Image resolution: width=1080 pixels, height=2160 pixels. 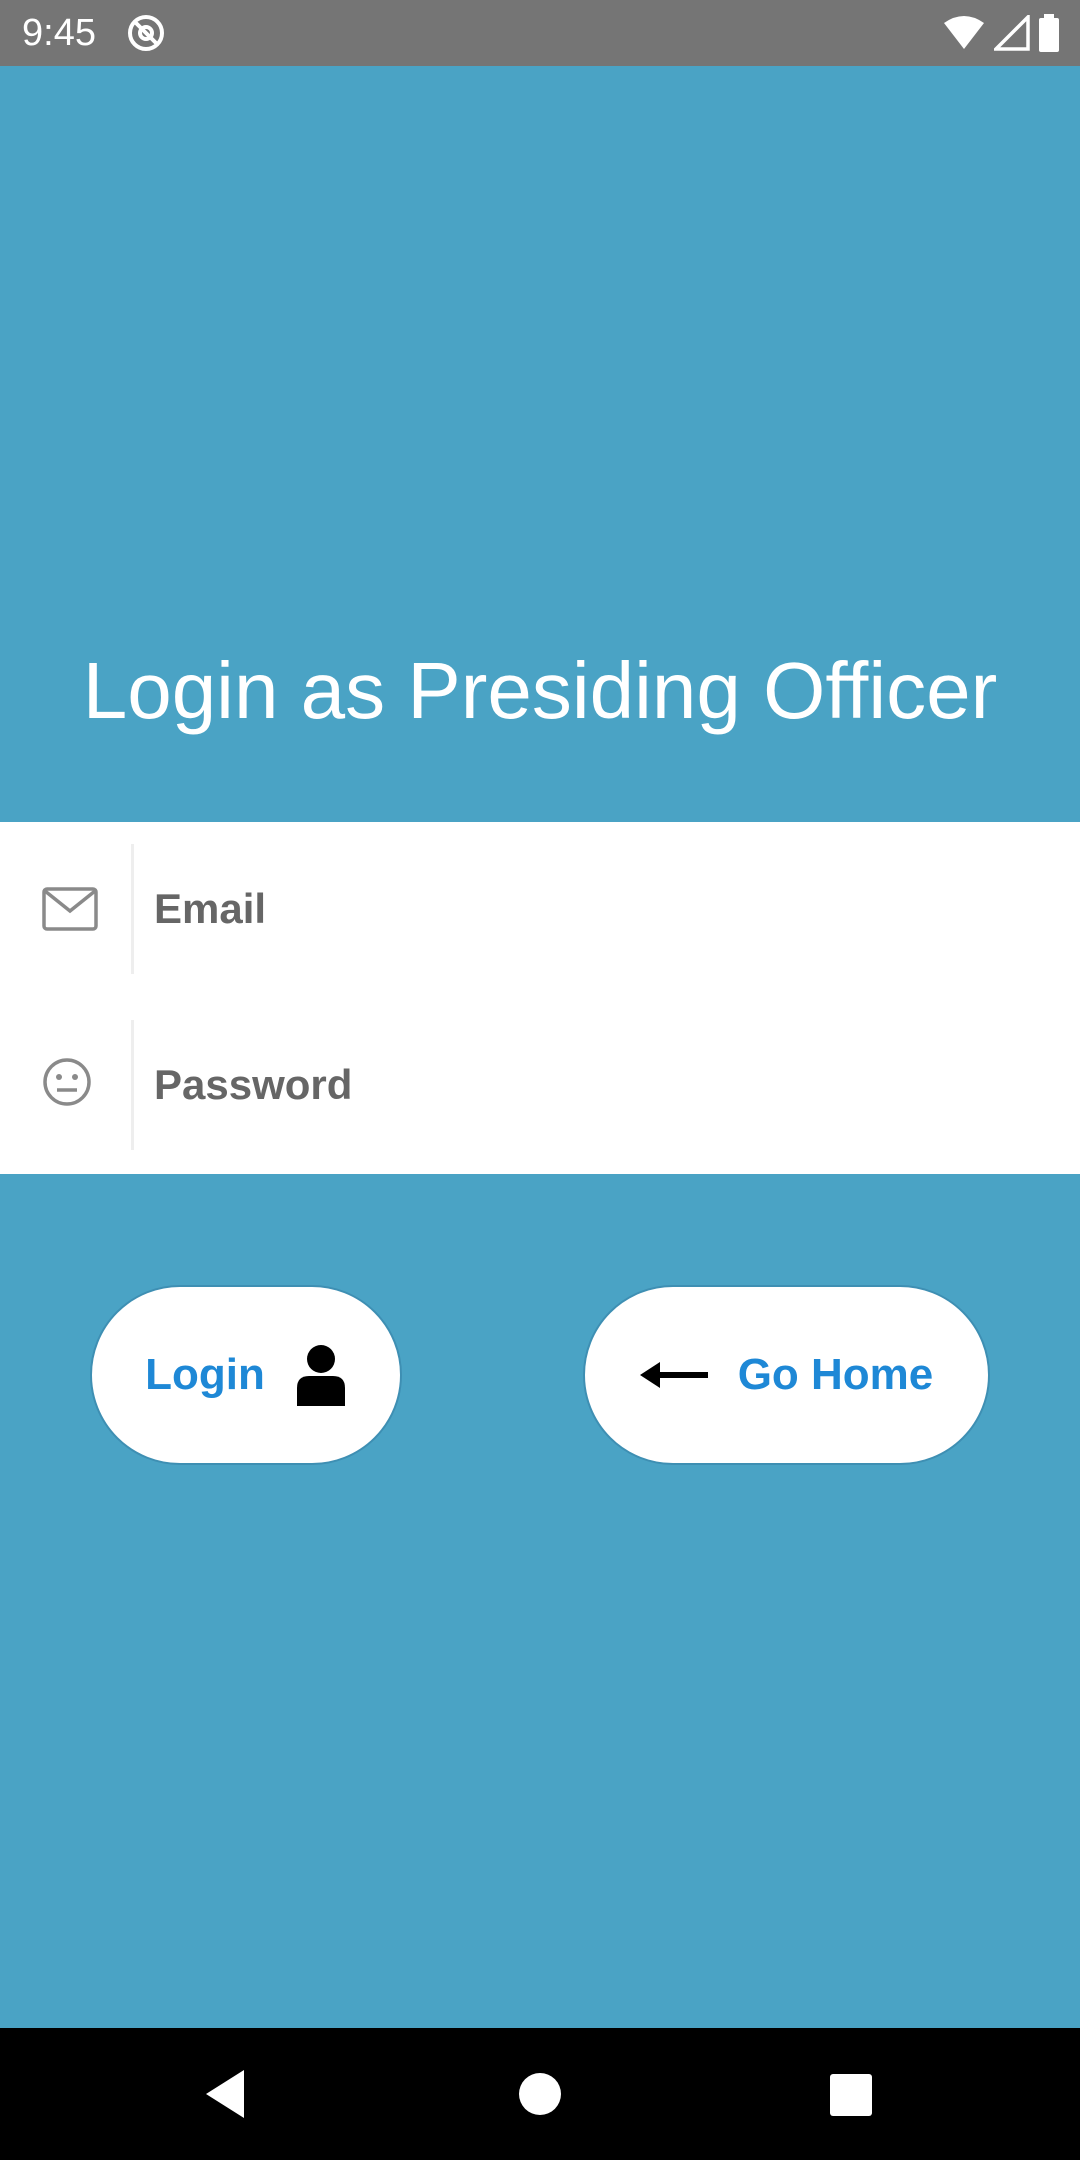 What do you see at coordinates (835, 1374) in the screenshot?
I see `go-home-label: Go Home` at bounding box center [835, 1374].